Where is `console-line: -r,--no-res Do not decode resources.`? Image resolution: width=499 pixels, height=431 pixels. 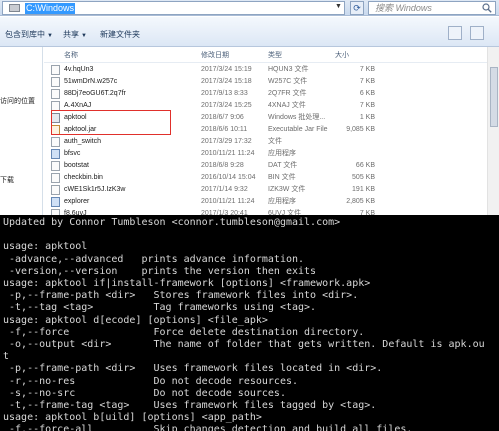
console-line: -r,--no-res Do not decode resources. is located at coordinates (151, 381).